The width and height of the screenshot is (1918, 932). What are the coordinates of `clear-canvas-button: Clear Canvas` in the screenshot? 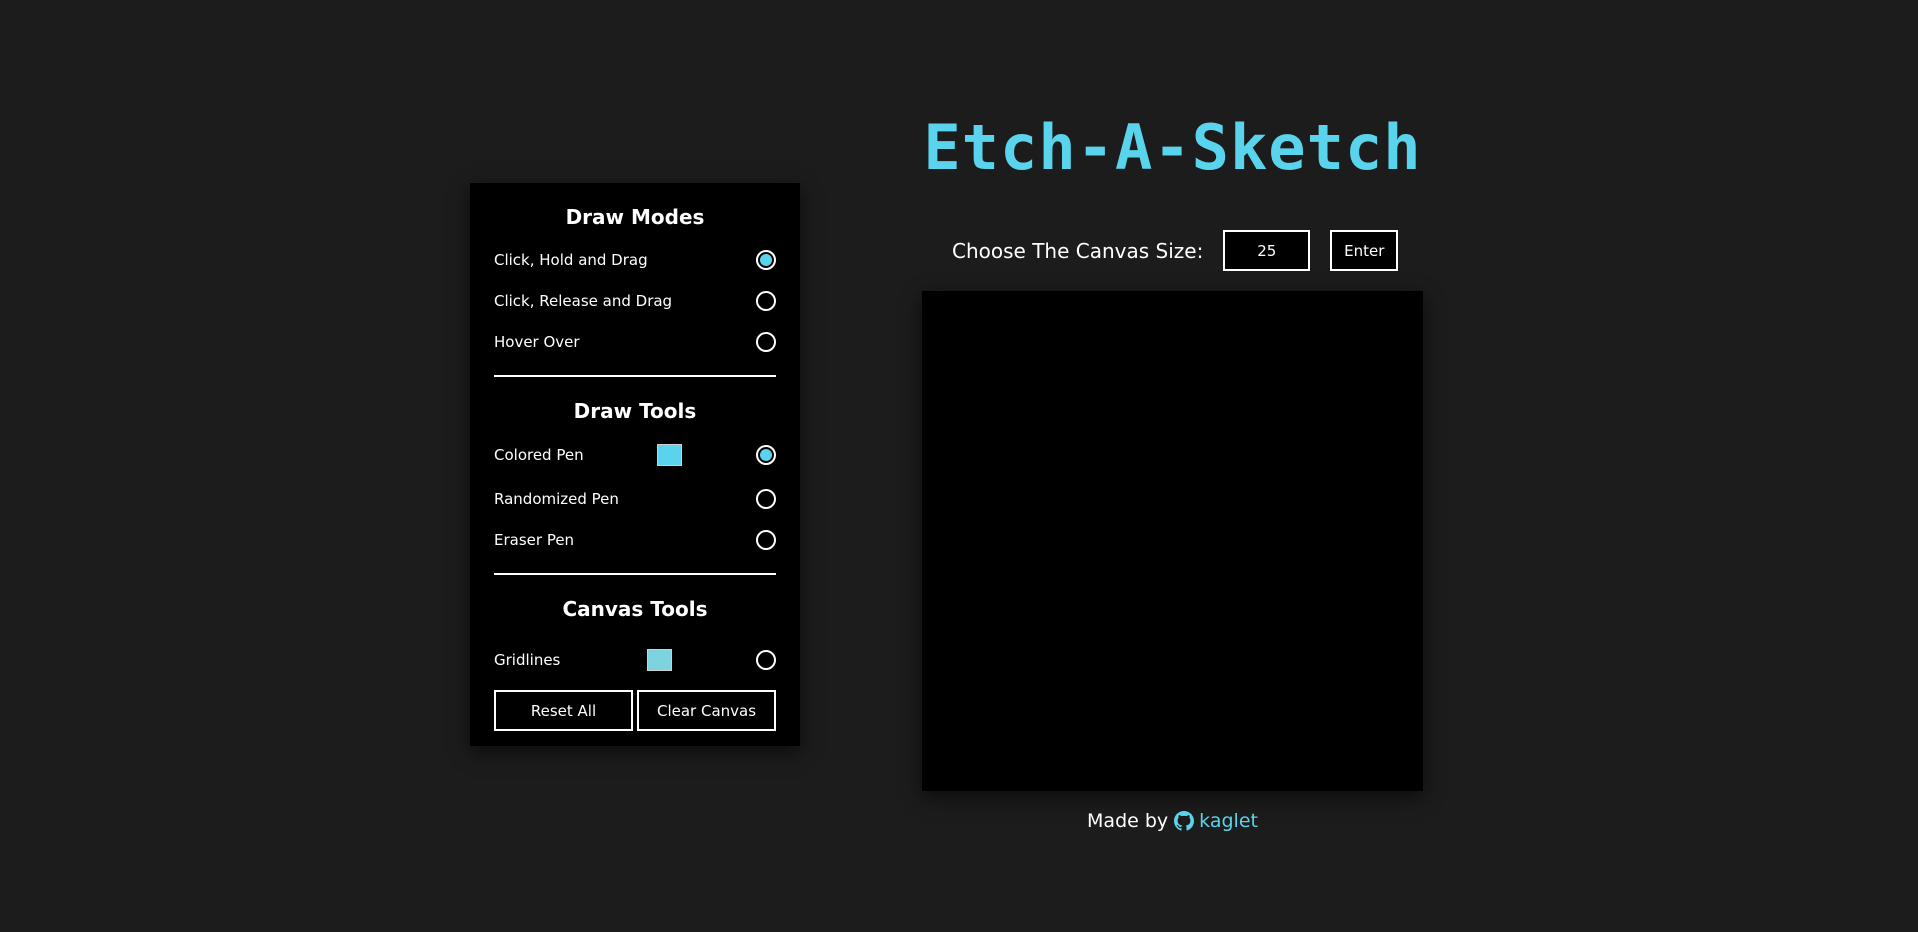 It's located at (706, 710).